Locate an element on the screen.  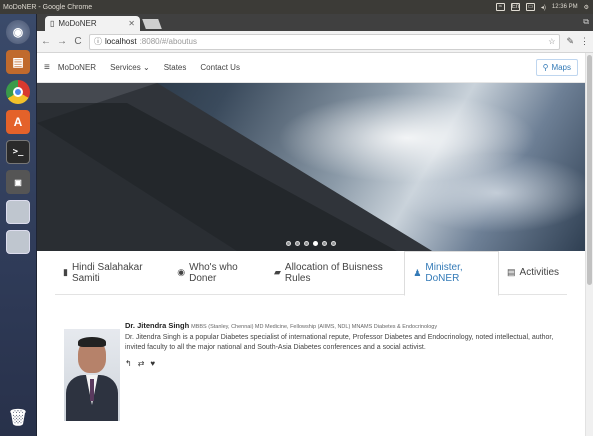
keyboard-layout-indicator: En is located at coordinates (515, 7).